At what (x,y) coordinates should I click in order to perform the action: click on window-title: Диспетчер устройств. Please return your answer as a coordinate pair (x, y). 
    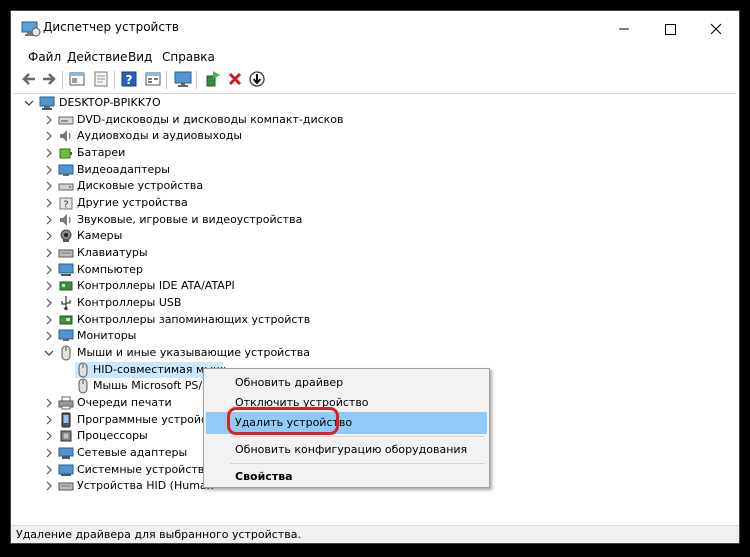
    Looking at the image, I should click on (111, 27).